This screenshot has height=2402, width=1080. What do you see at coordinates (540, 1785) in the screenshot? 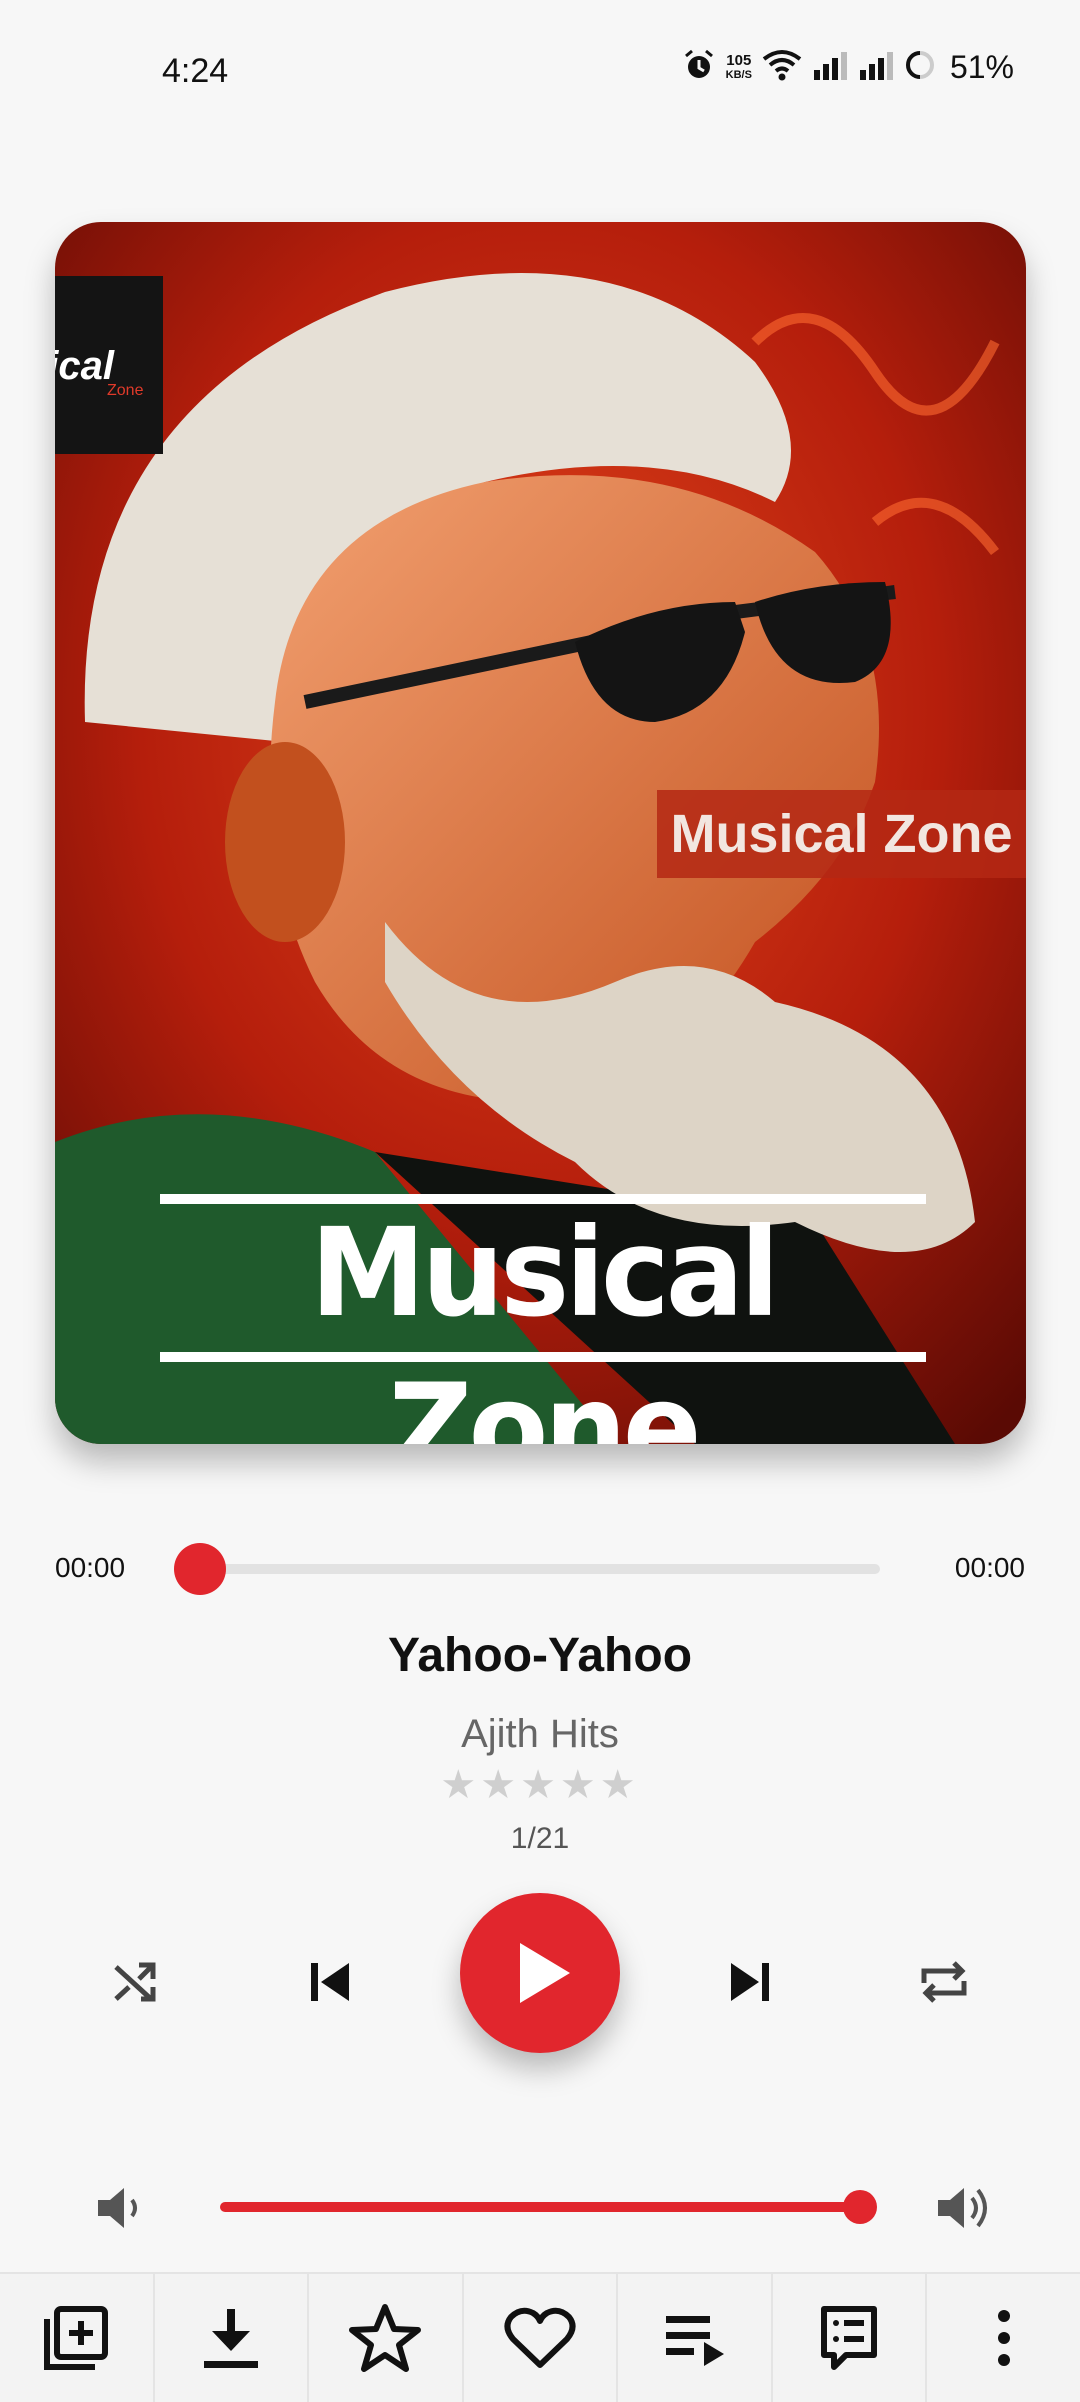
I see `rating-stars: ★★★★★` at bounding box center [540, 1785].